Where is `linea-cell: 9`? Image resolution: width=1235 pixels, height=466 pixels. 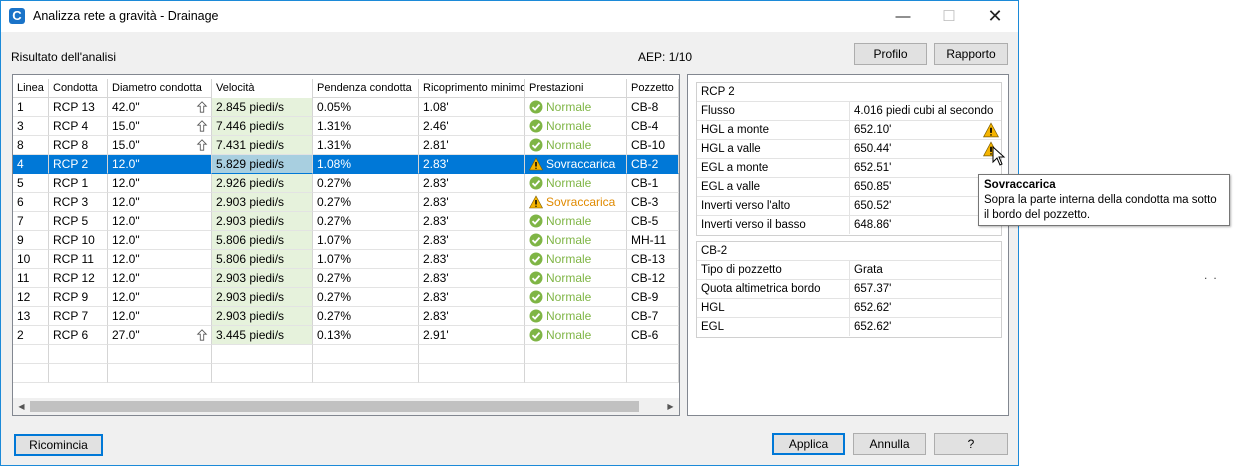
linea-cell: 9 is located at coordinates (31, 240).